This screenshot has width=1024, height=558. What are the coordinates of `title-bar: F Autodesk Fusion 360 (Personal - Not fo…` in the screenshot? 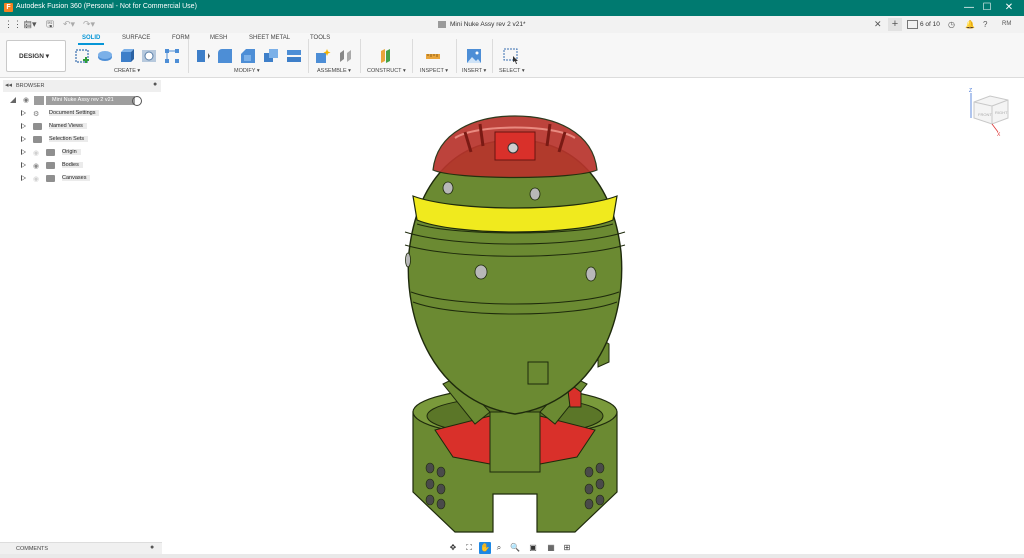 It's located at (512, 8).